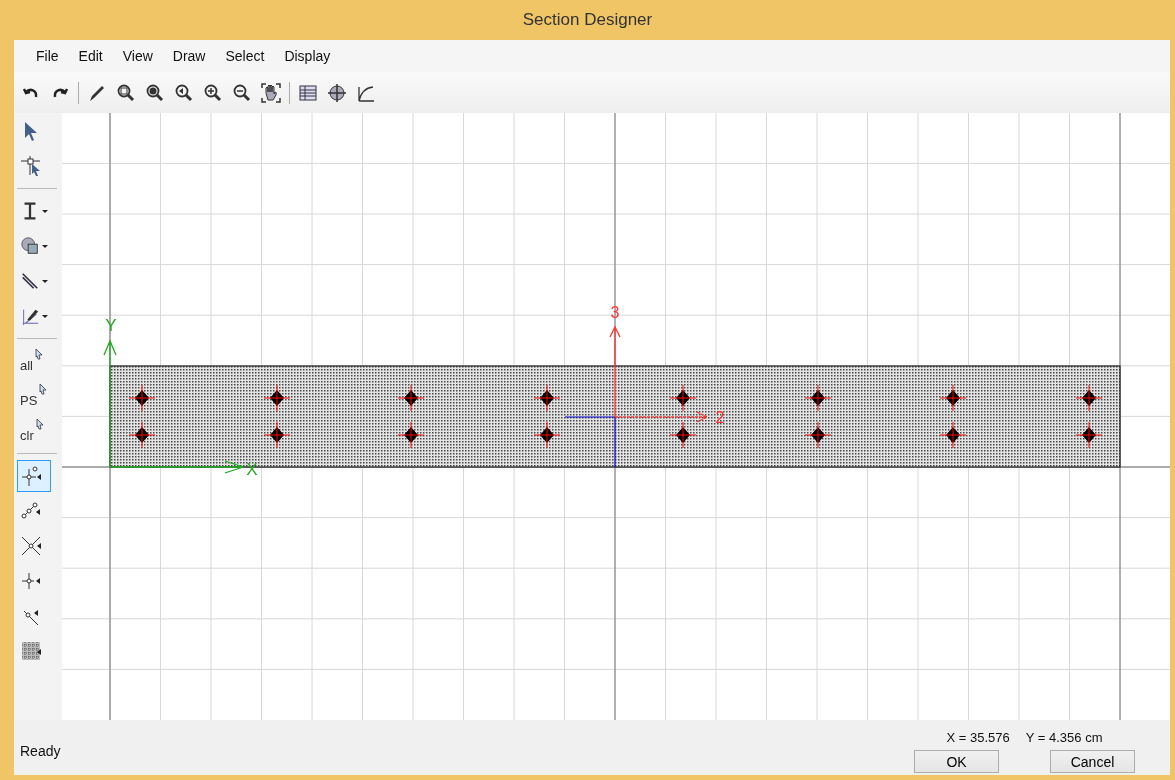 Image resolution: width=1175 pixels, height=780 pixels. I want to click on point-single-icon, so click(31, 581).